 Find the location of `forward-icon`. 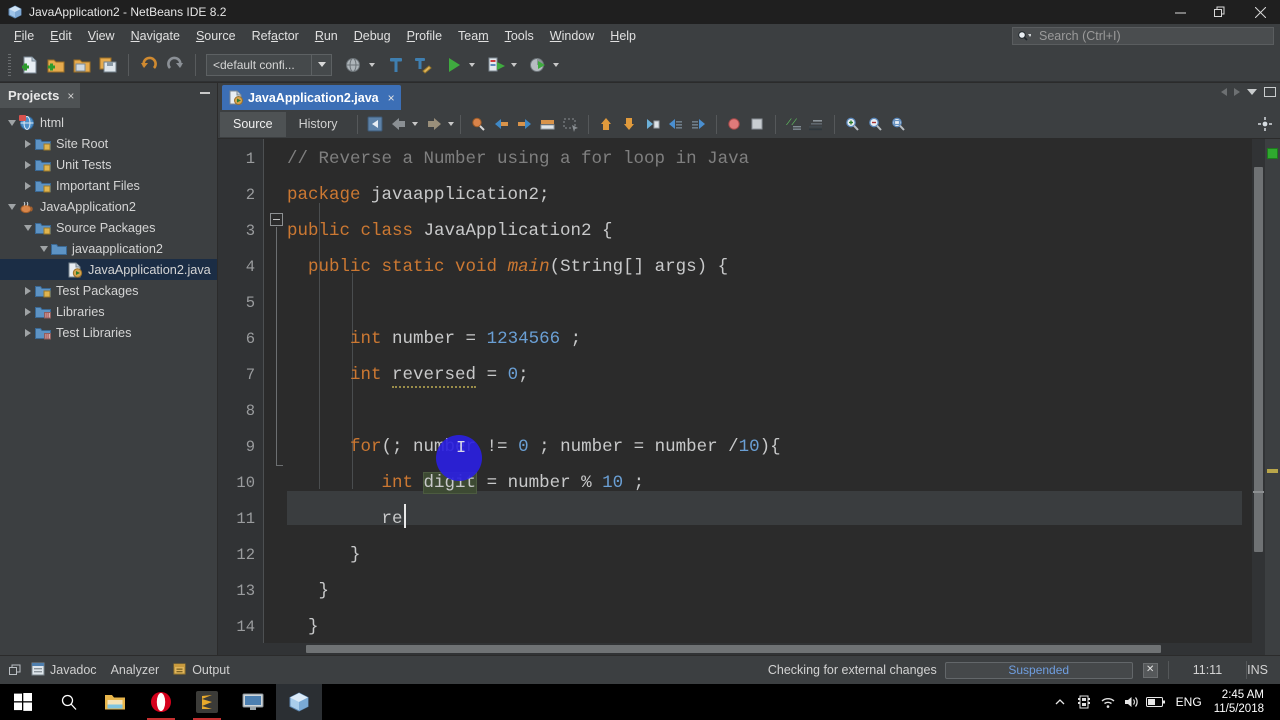

forward-icon is located at coordinates (434, 124).